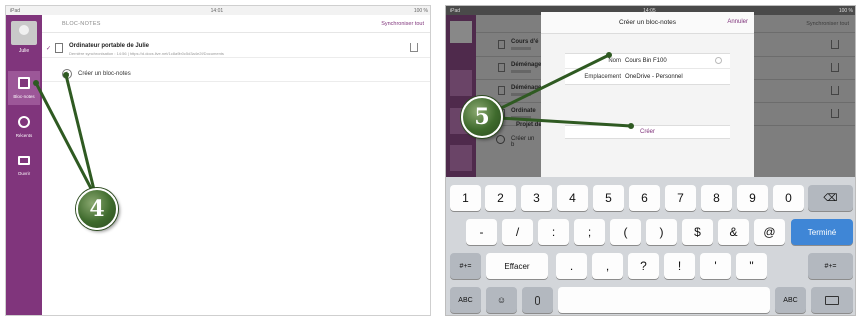 The width and height of the screenshot is (861, 321). I want to click on check-icon: ✓, so click(49, 49).